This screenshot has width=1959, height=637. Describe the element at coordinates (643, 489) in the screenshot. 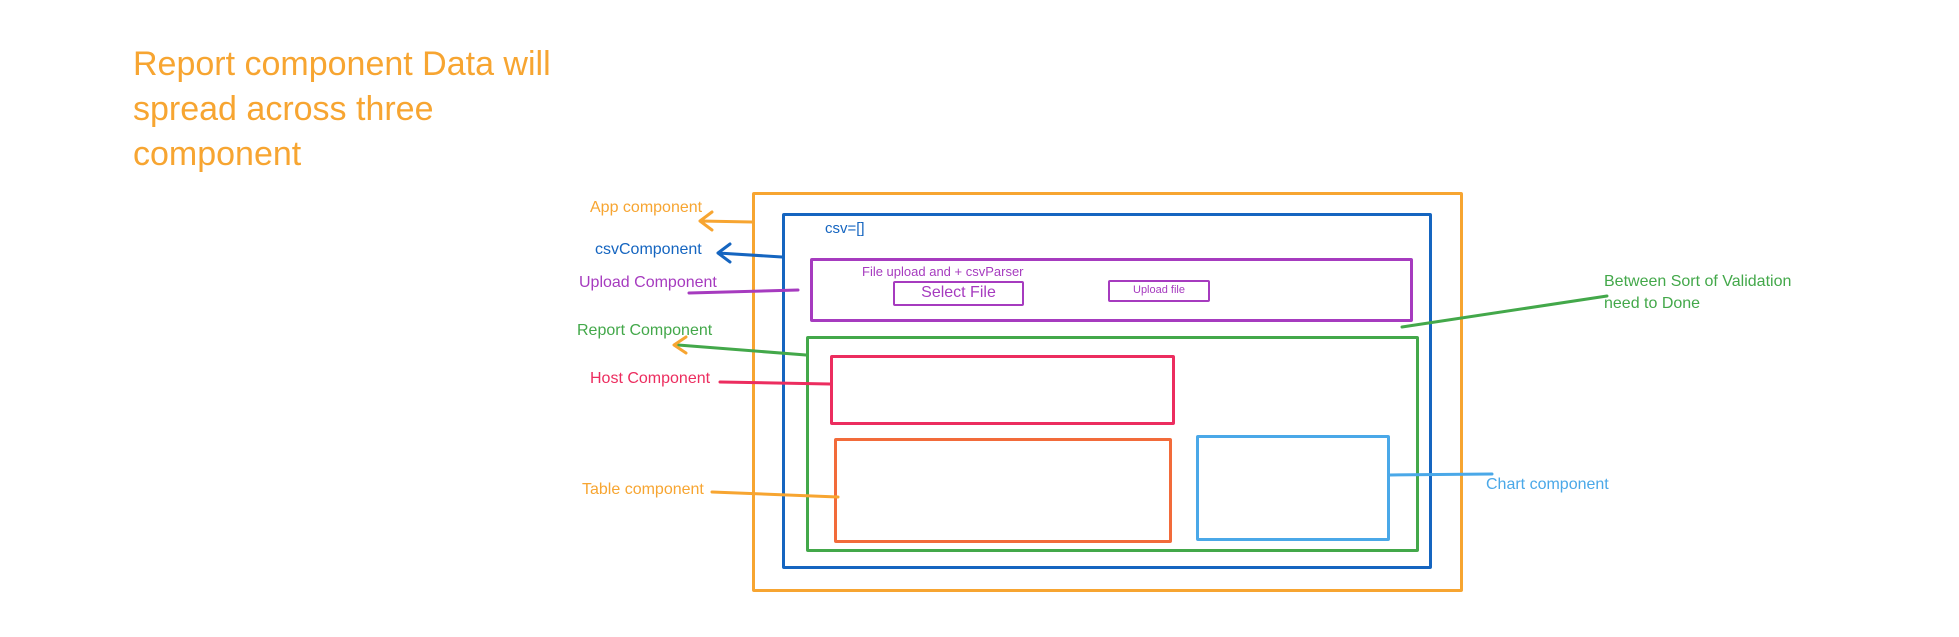

I see `table-component-label: Table component` at that location.